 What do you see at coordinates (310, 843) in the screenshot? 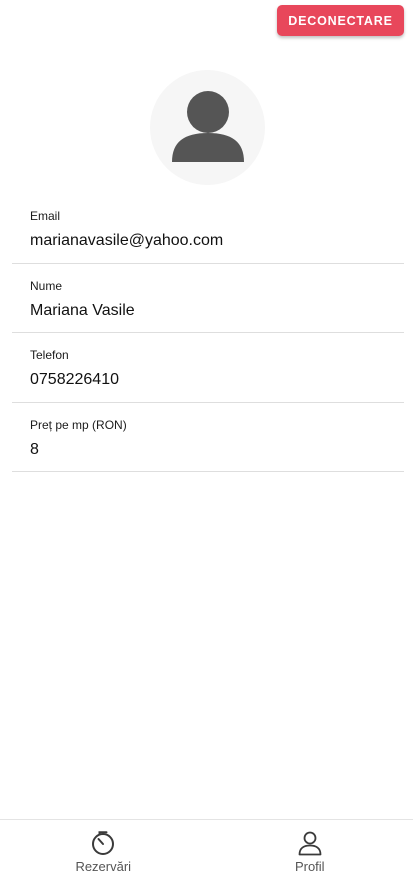
I see `person-outline-icon` at bounding box center [310, 843].